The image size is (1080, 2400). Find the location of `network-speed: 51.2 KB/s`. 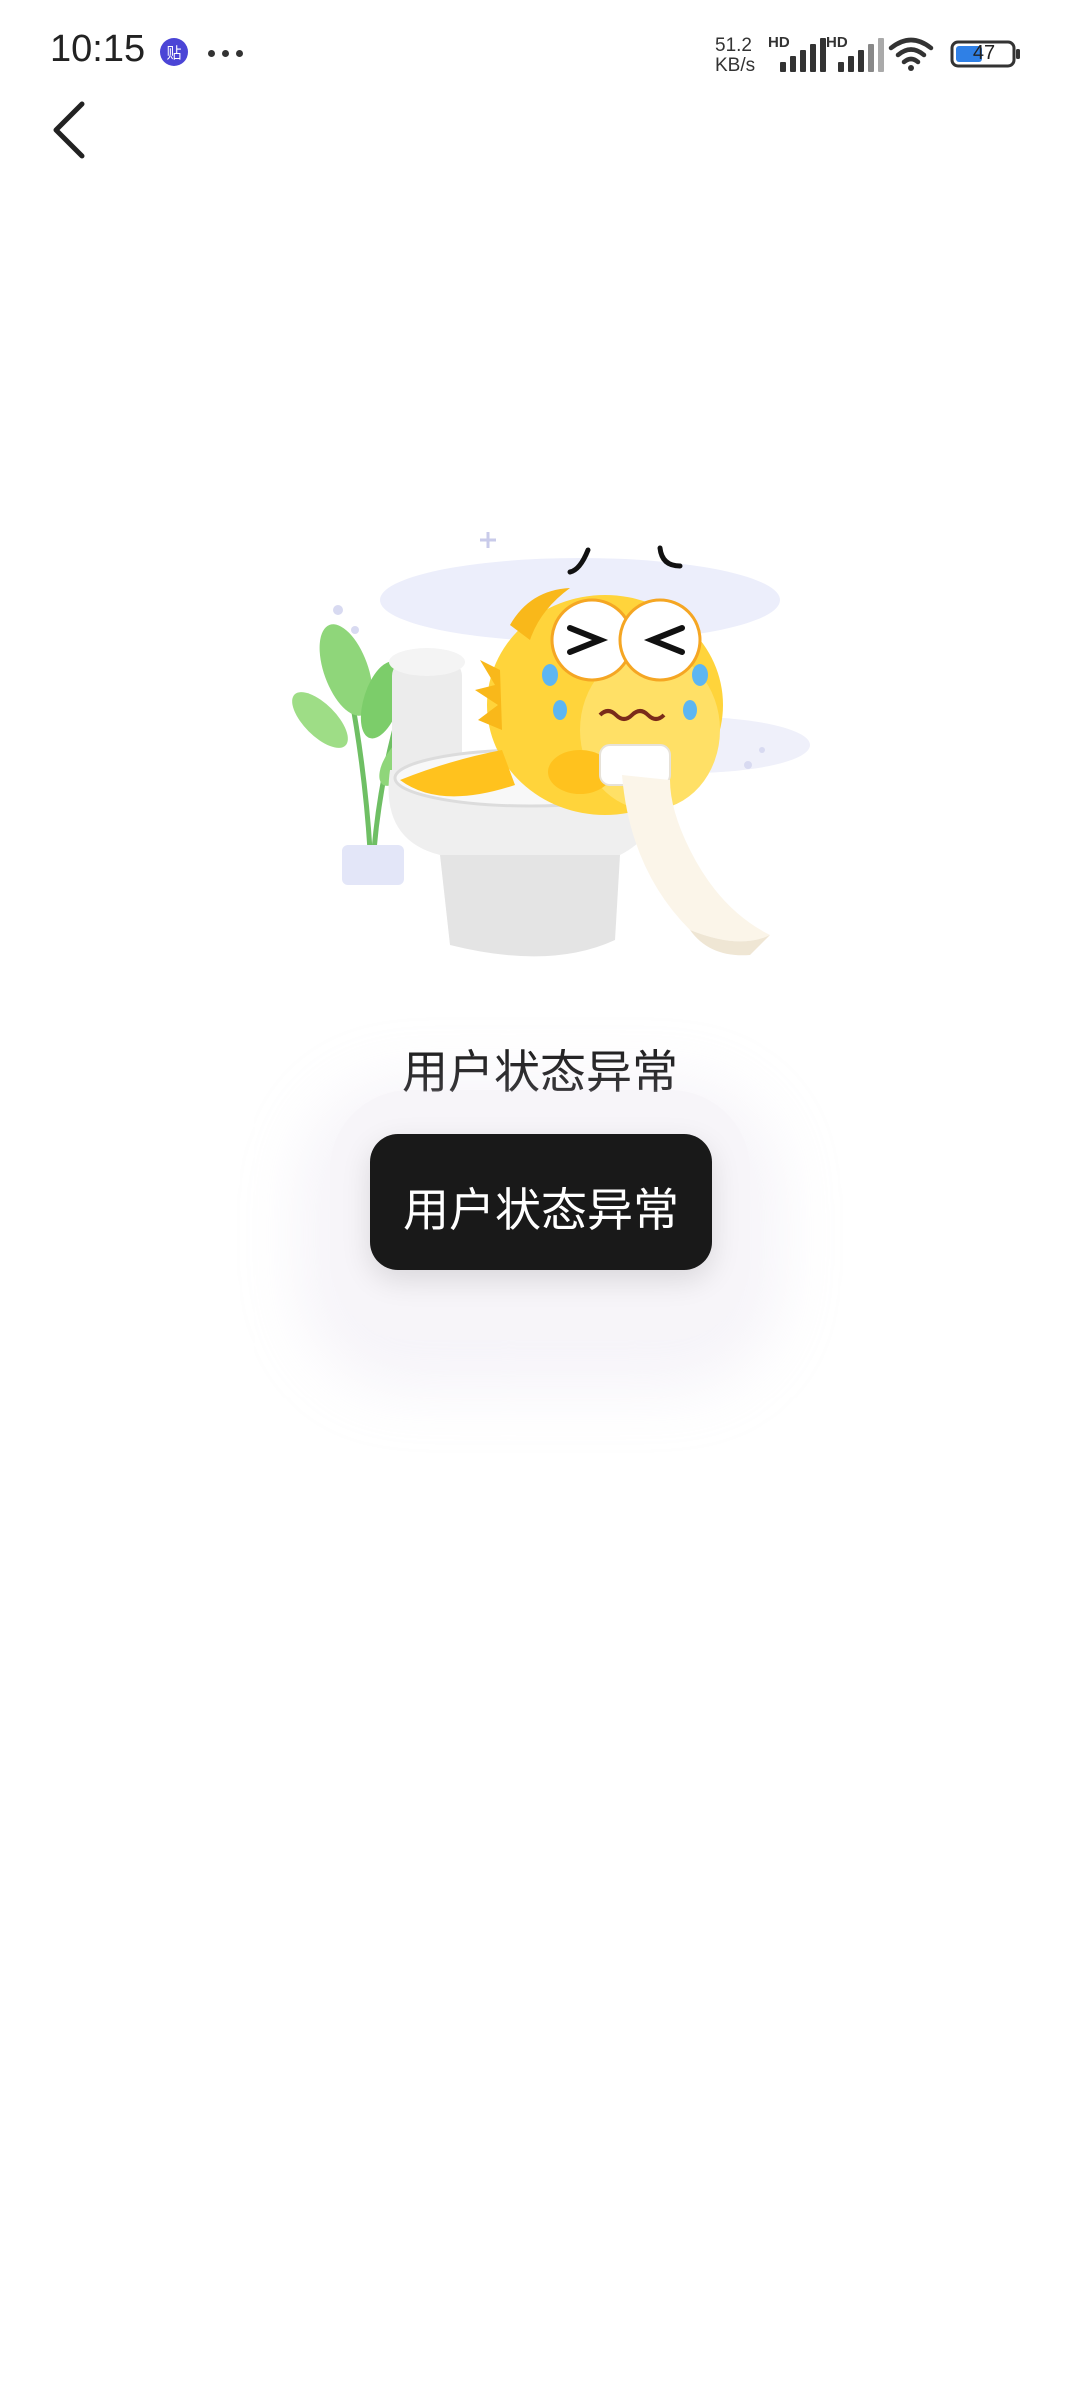

network-speed: 51.2 KB/s is located at coordinates (740, 56).